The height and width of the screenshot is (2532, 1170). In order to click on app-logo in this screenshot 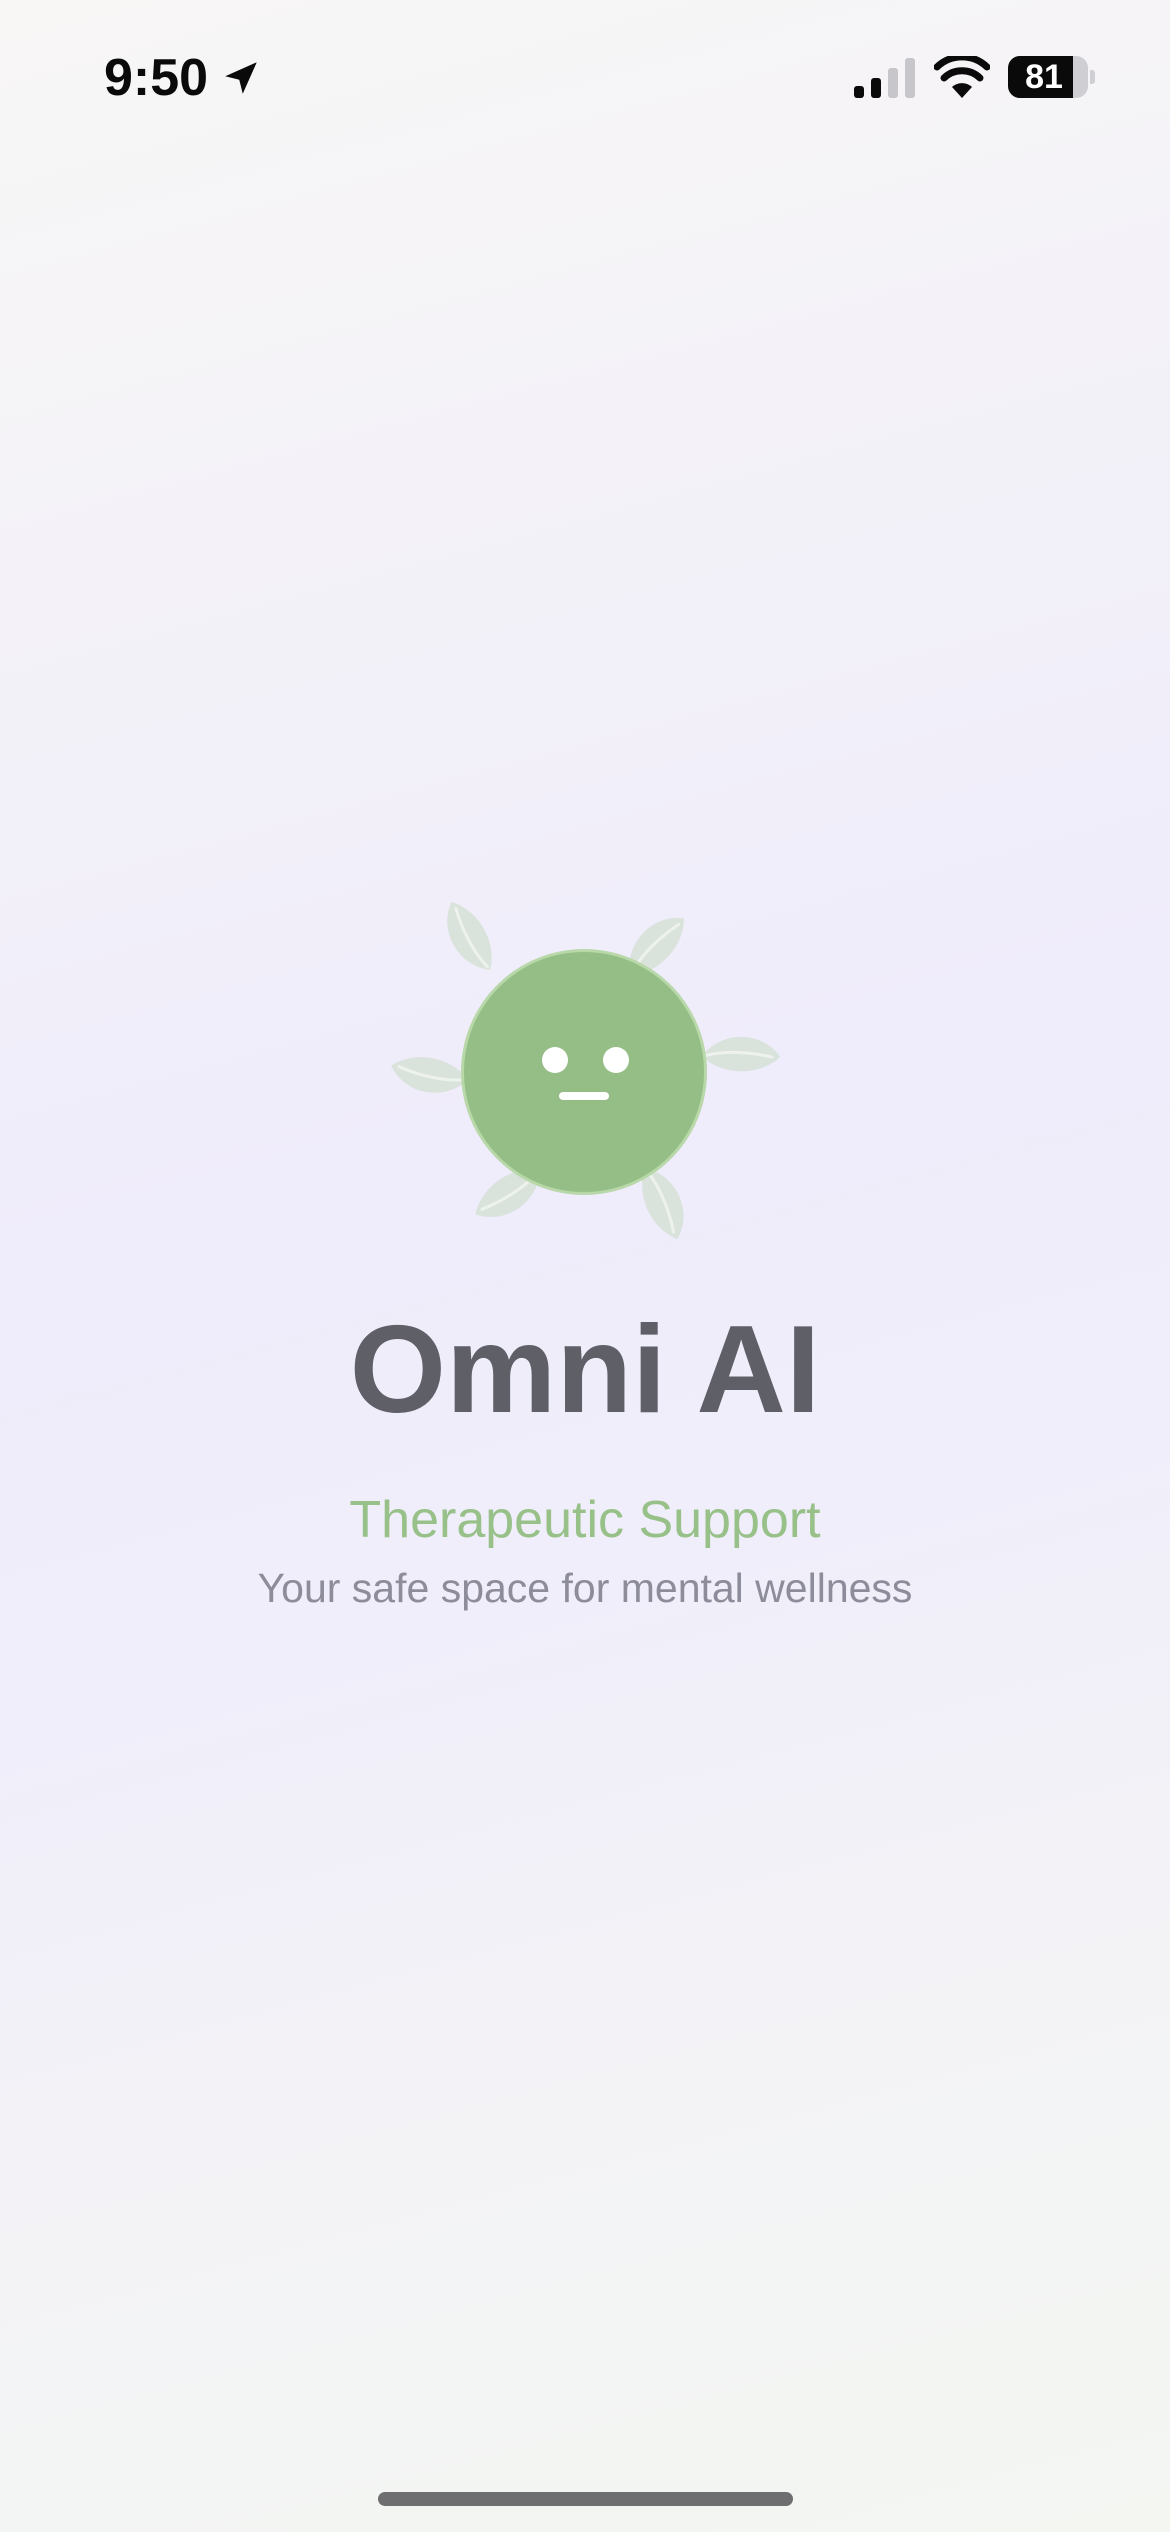, I will do `click(585, 1060)`.